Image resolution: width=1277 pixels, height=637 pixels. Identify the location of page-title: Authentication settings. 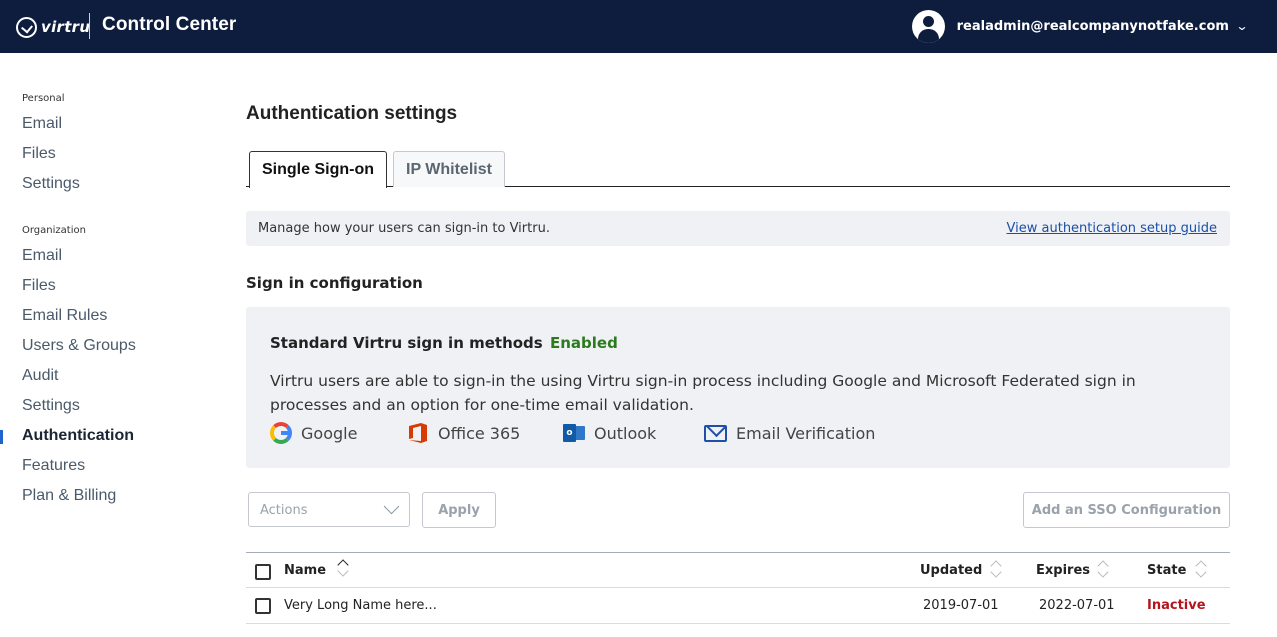
(352, 113).